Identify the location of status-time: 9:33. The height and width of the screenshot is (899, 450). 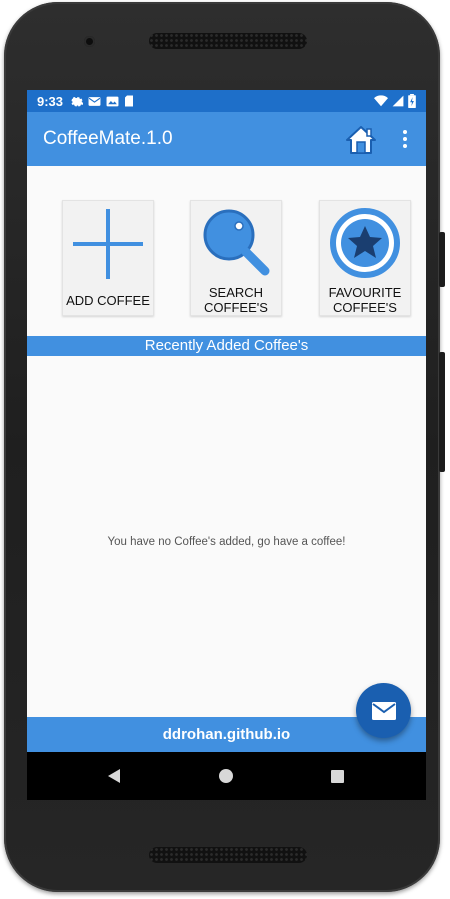
(50, 101).